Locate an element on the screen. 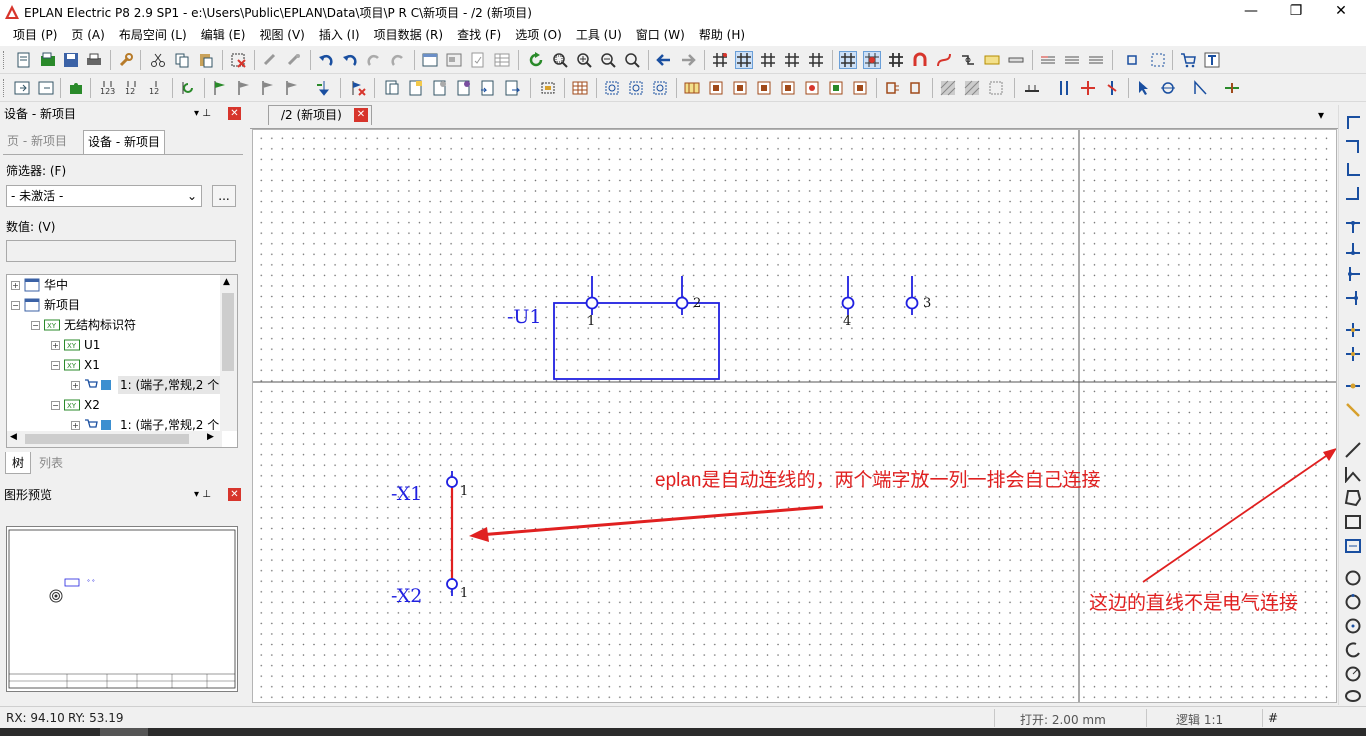 This screenshot has width=1366, height=736. corner-tl-icon is located at coordinates (1353, 122).